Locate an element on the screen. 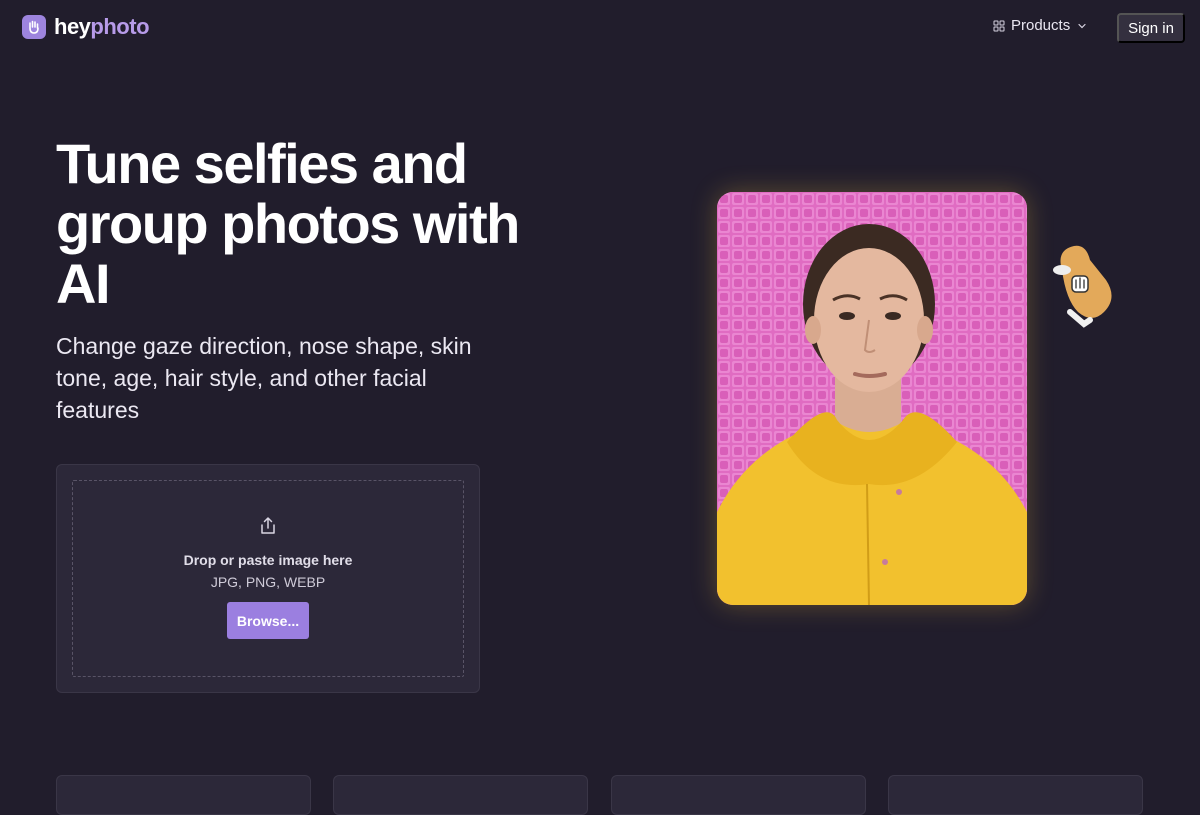 The width and height of the screenshot is (1200, 815). drop-label: Drop or paste image here is located at coordinates (268, 560).